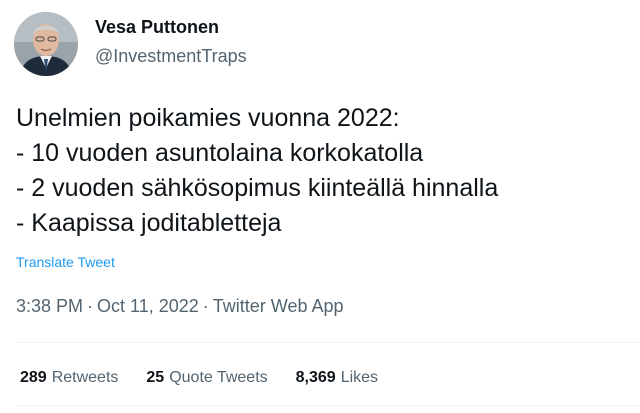  Describe the element at coordinates (208, 118) in the screenshot. I see `tweet-line: Unelmien poikamies vuonna 2022:` at that location.